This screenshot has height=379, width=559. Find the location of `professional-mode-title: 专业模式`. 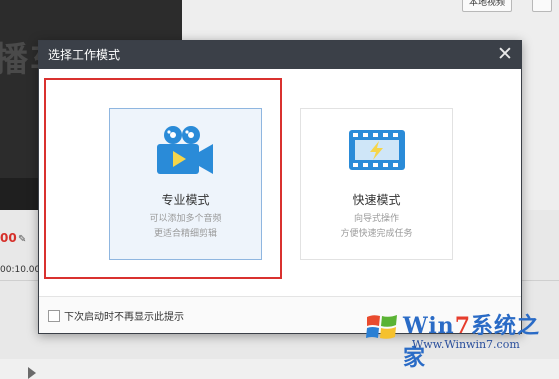

professional-mode-title: 专业模式 is located at coordinates (185, 200).